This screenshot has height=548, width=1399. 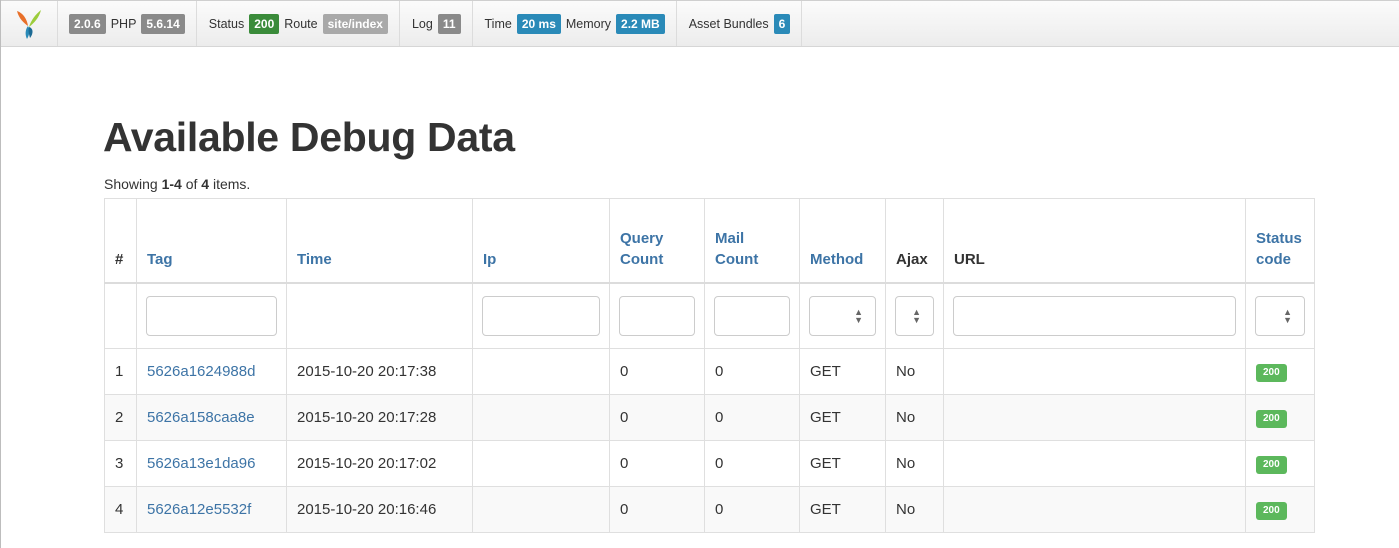 I want to click on status-header-line1: Status, so click(x=1279, y=238).